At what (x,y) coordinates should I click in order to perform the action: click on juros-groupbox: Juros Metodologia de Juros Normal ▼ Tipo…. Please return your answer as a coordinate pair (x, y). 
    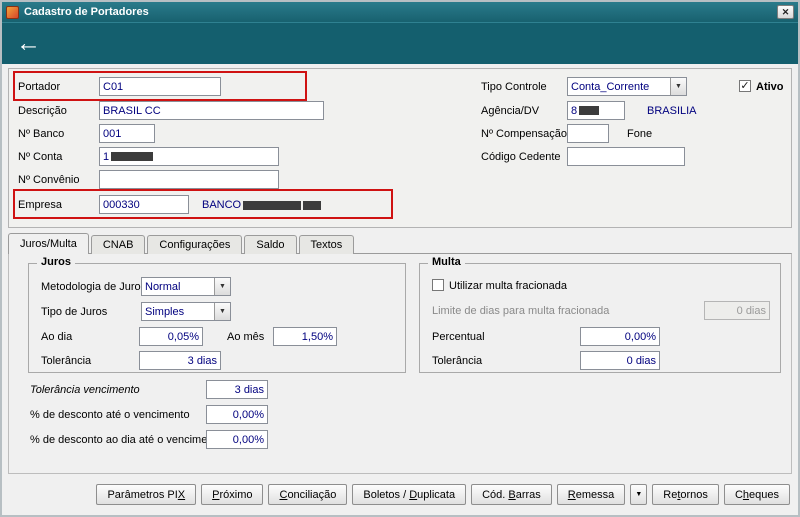
    Looking at the image, I should click on (217, 314).